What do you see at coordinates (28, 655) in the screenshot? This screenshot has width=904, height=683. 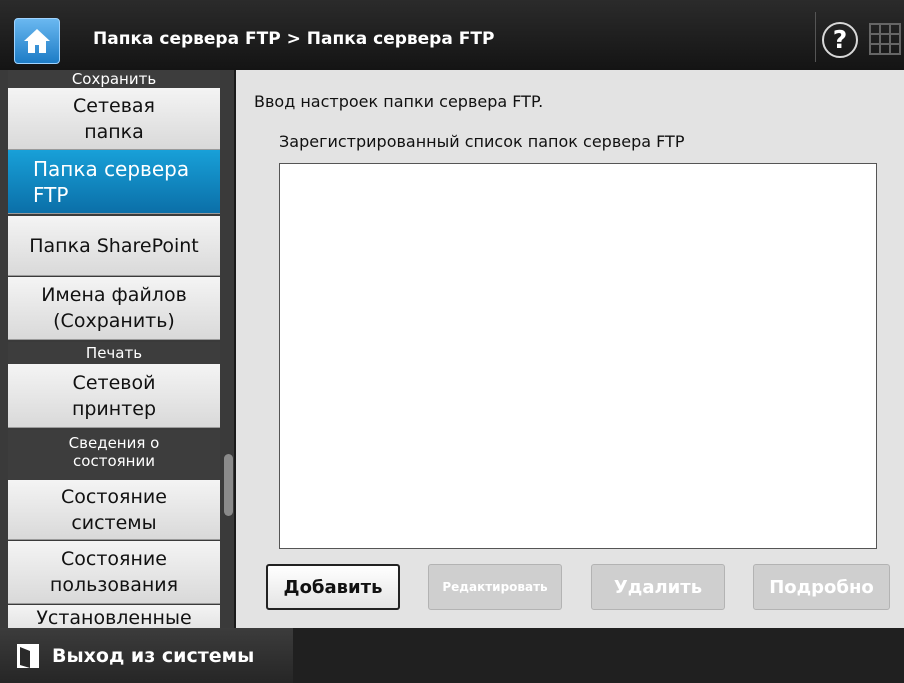 I see `logout-door-icon` at bounding box center [28, 655].